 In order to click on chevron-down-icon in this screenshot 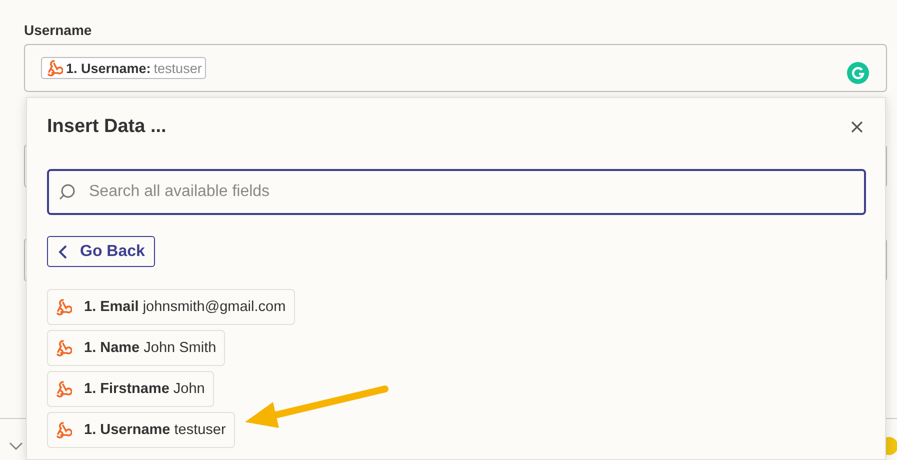, I will do `click(16, 446)`.